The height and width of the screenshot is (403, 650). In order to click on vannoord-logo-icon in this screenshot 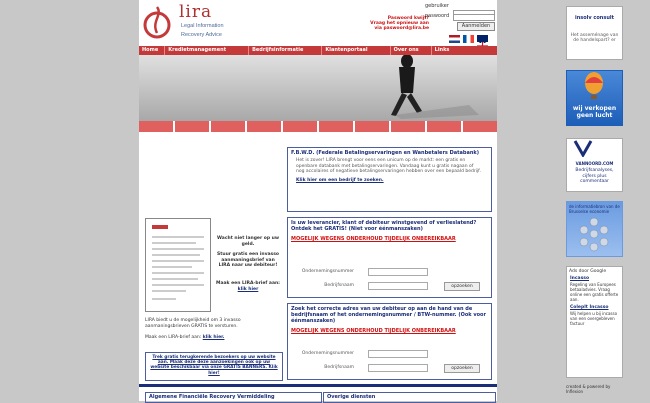, I will do `click(583, 149)`.